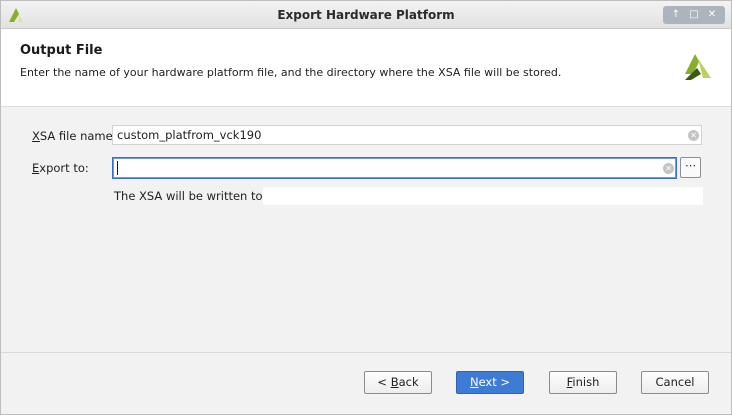 The image size is (732, 415). Describe the element at coordinates (693, 135) in the screenshot. I see `clear-xsa-name-icon: ✕` at that location.